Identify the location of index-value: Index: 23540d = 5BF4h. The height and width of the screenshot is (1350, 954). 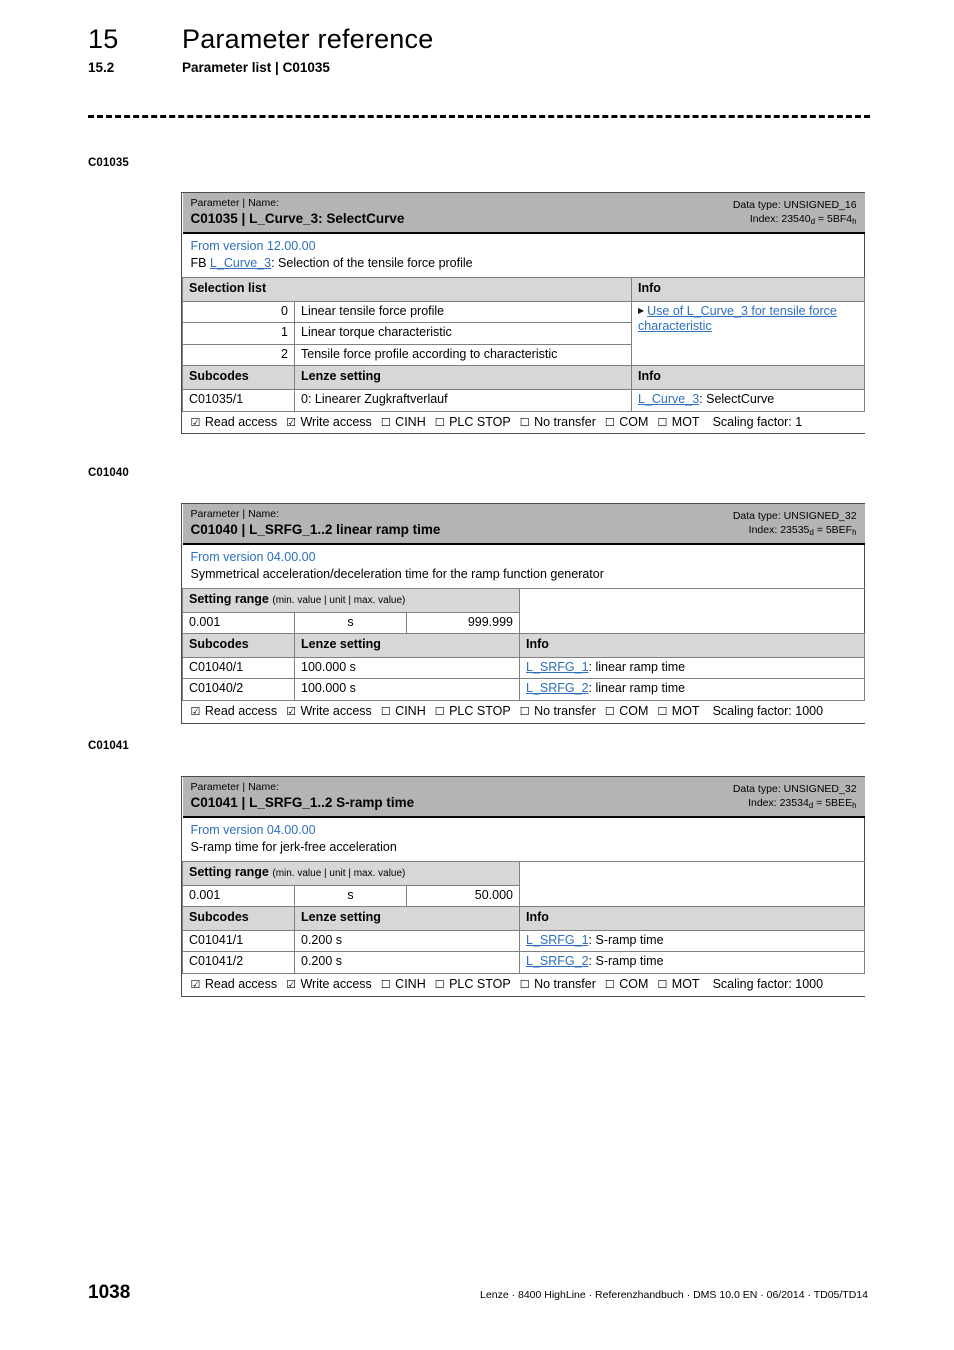
(803, 220).